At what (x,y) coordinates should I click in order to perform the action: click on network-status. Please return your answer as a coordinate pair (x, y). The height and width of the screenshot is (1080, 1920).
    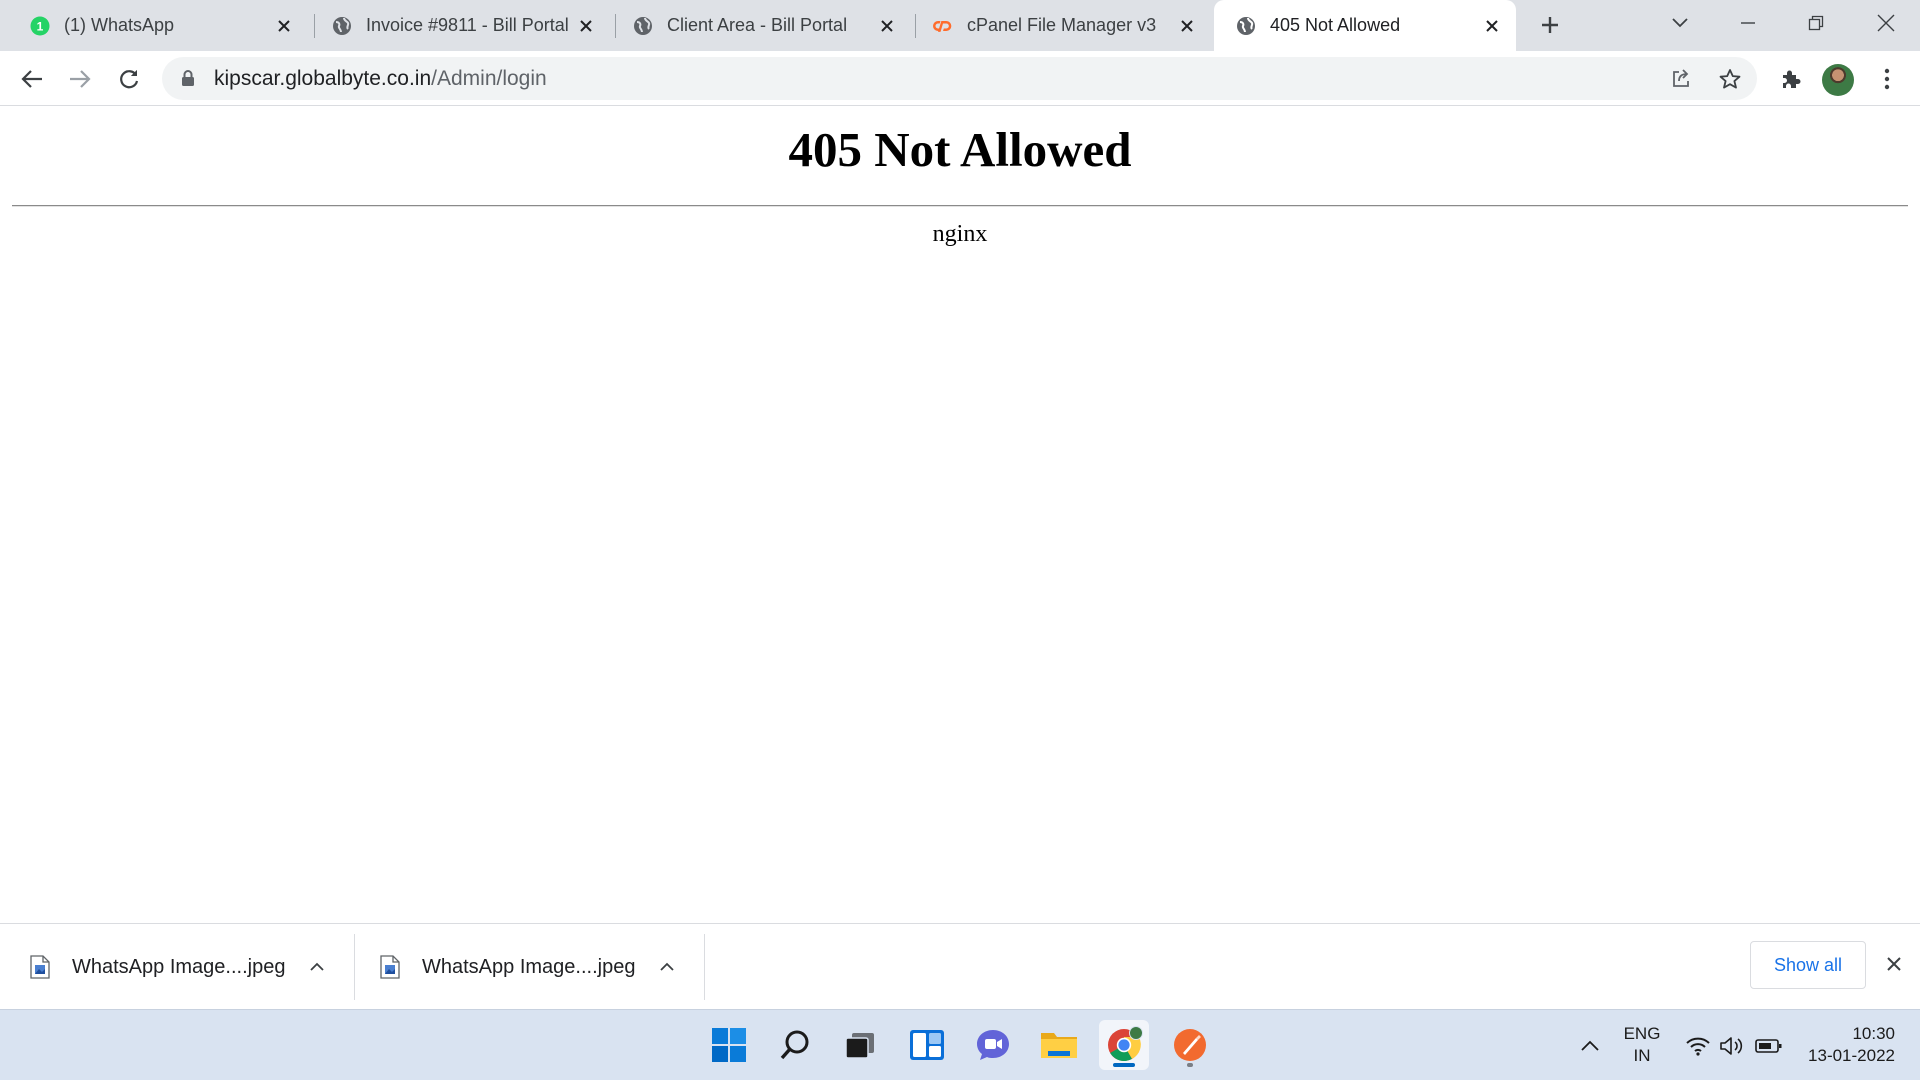
    Looking at the image, I should click on (1698, 1045).